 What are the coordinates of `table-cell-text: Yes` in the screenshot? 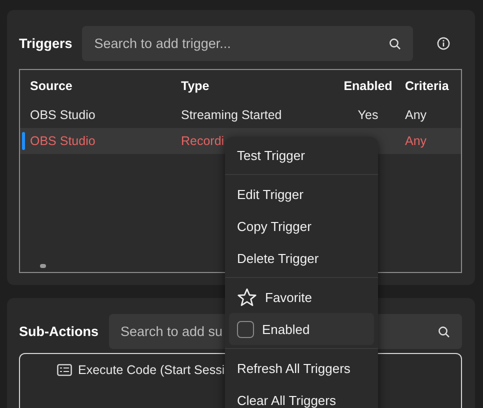 It's located at (368, 115).